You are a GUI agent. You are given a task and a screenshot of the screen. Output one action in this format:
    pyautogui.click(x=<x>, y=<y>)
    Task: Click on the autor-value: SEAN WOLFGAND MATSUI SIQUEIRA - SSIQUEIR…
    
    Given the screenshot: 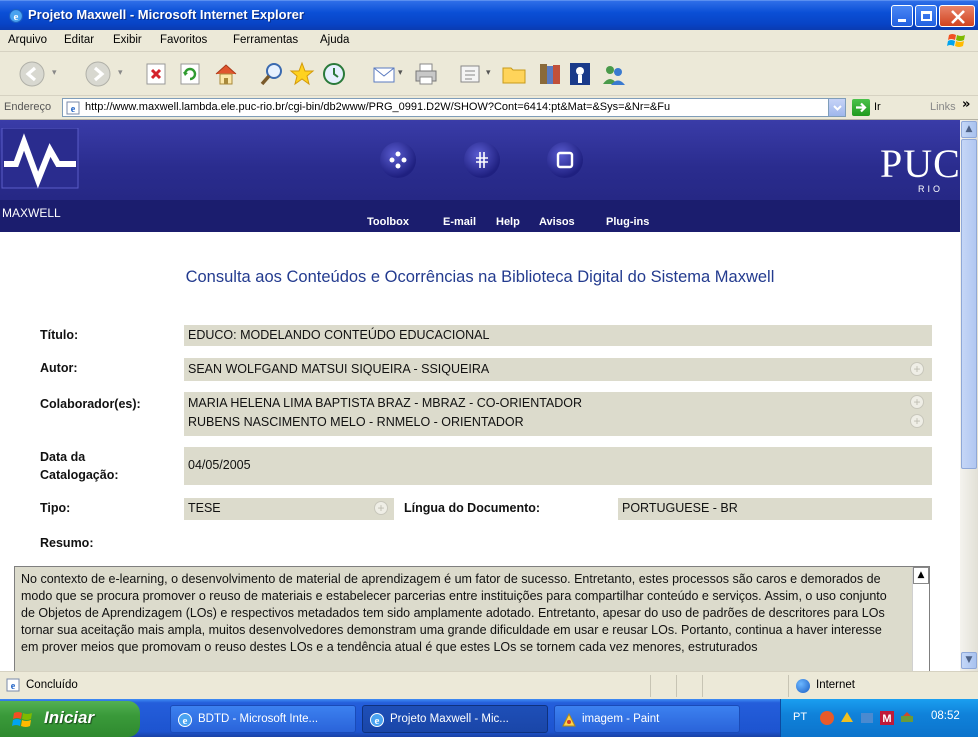 What is the action you would take?
    pyautogui.click(x=338, y=369)
    